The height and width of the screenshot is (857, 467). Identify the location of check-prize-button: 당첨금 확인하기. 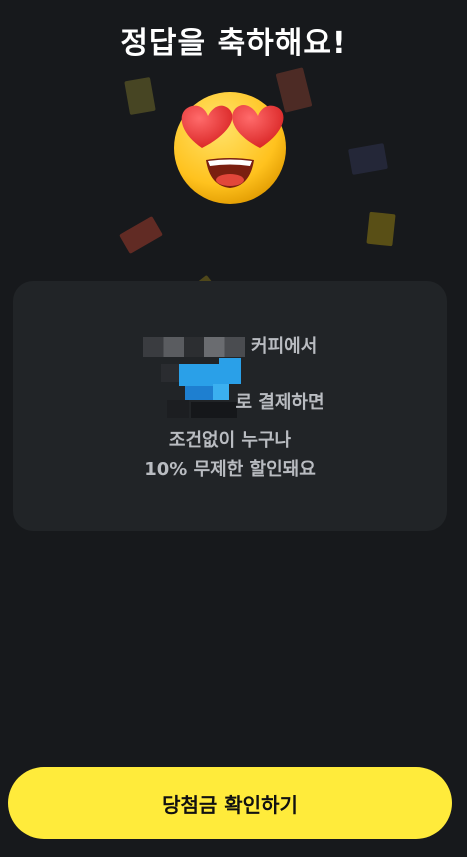
(230, 803).